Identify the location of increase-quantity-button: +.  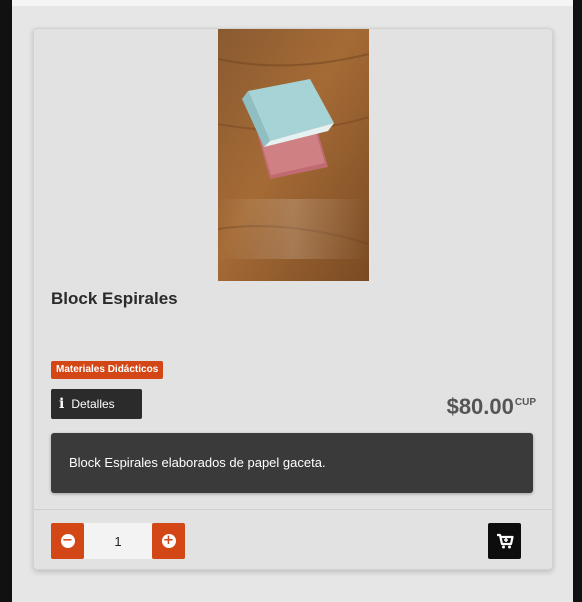
(168, 541).